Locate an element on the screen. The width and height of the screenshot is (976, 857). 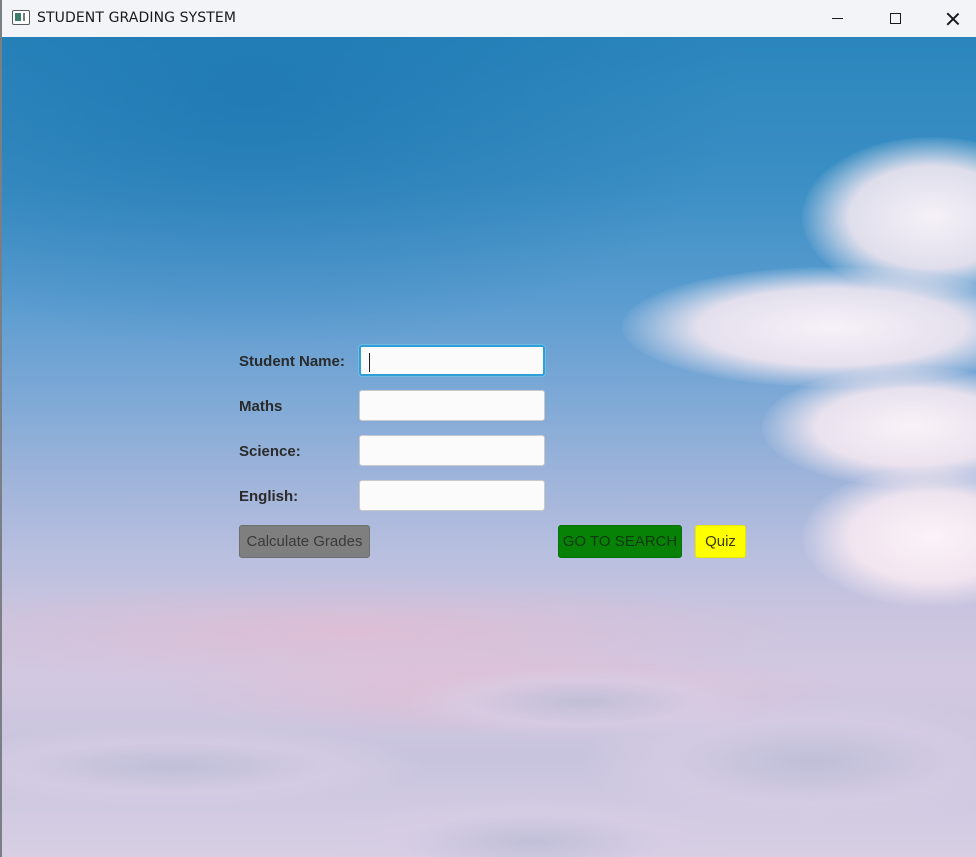
maths-label: Maths is located at coordinates (261, 406).